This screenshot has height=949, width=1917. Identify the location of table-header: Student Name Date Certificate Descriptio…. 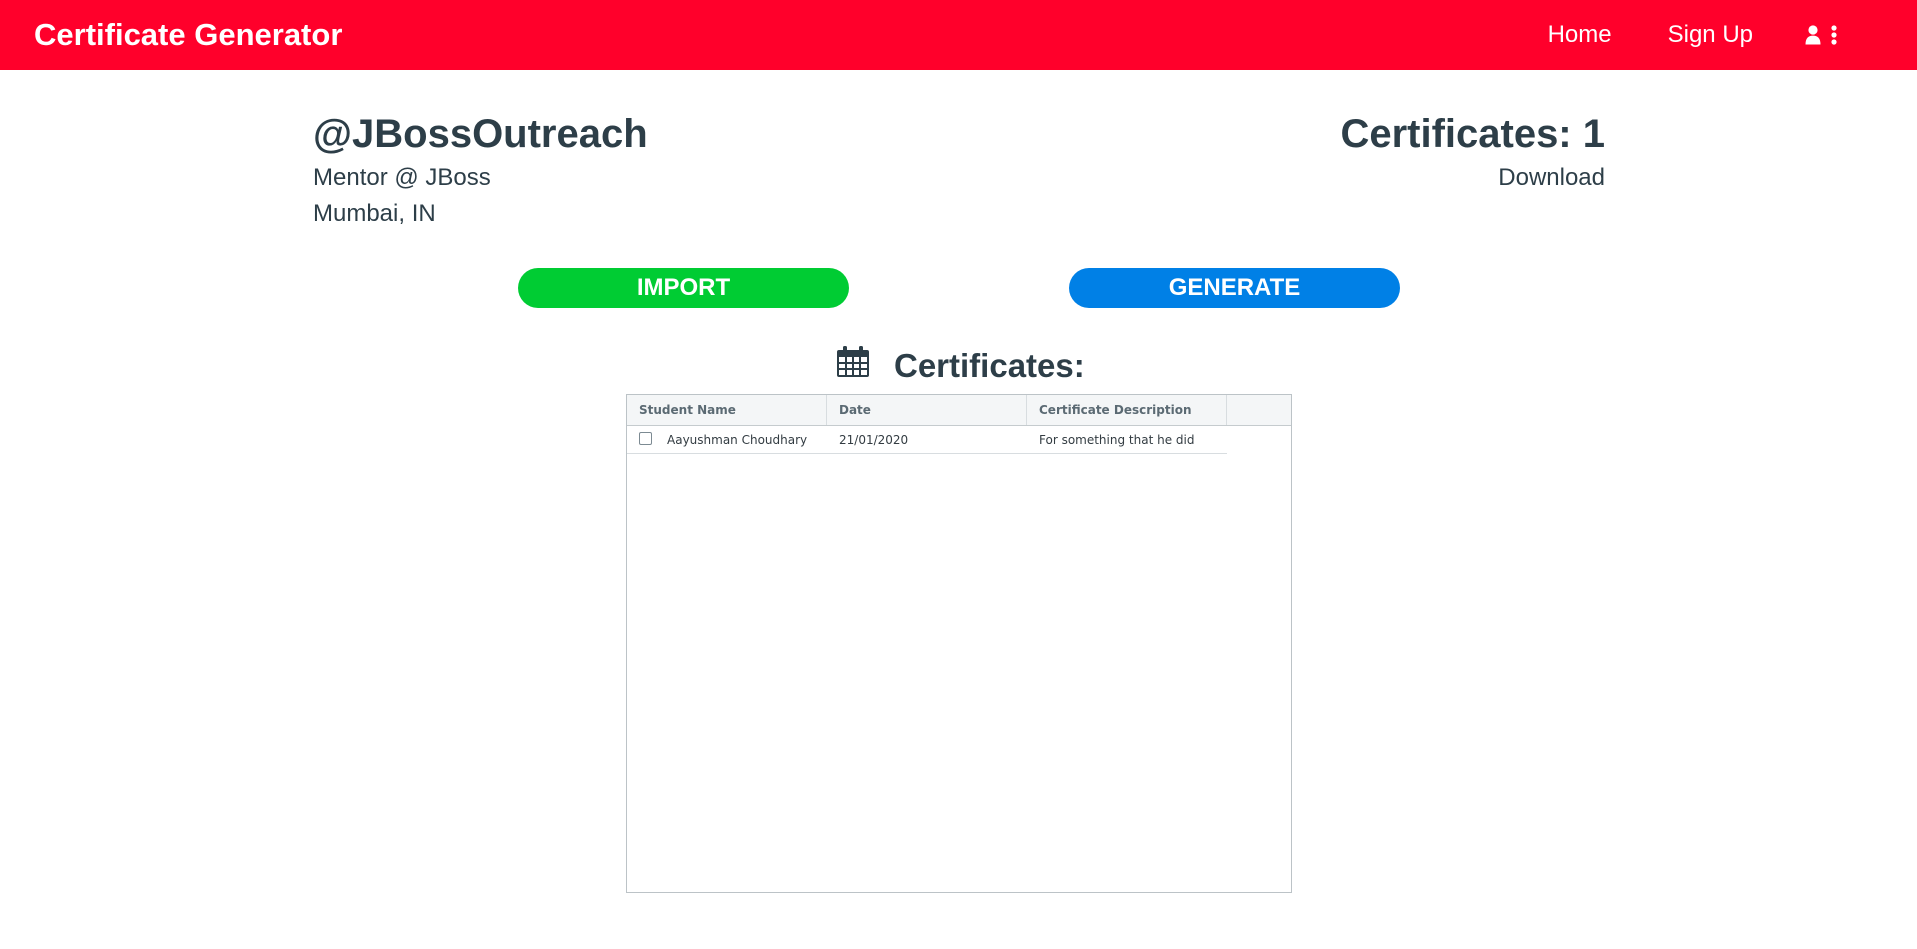
(959, 410).